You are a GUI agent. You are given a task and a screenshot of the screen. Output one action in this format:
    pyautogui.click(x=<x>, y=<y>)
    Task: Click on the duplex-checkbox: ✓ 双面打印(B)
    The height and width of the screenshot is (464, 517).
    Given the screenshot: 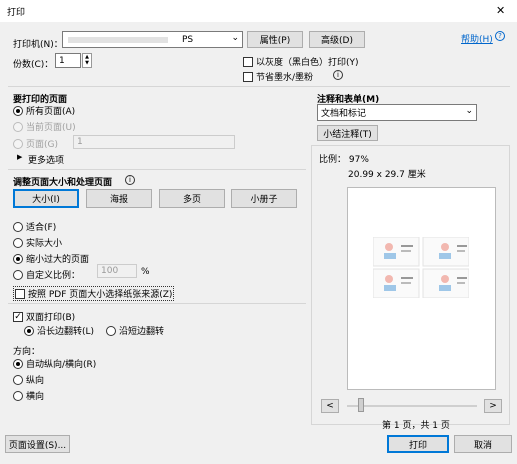 What is the action you would take?
    pyautogui.click(x=44, y=316)
    